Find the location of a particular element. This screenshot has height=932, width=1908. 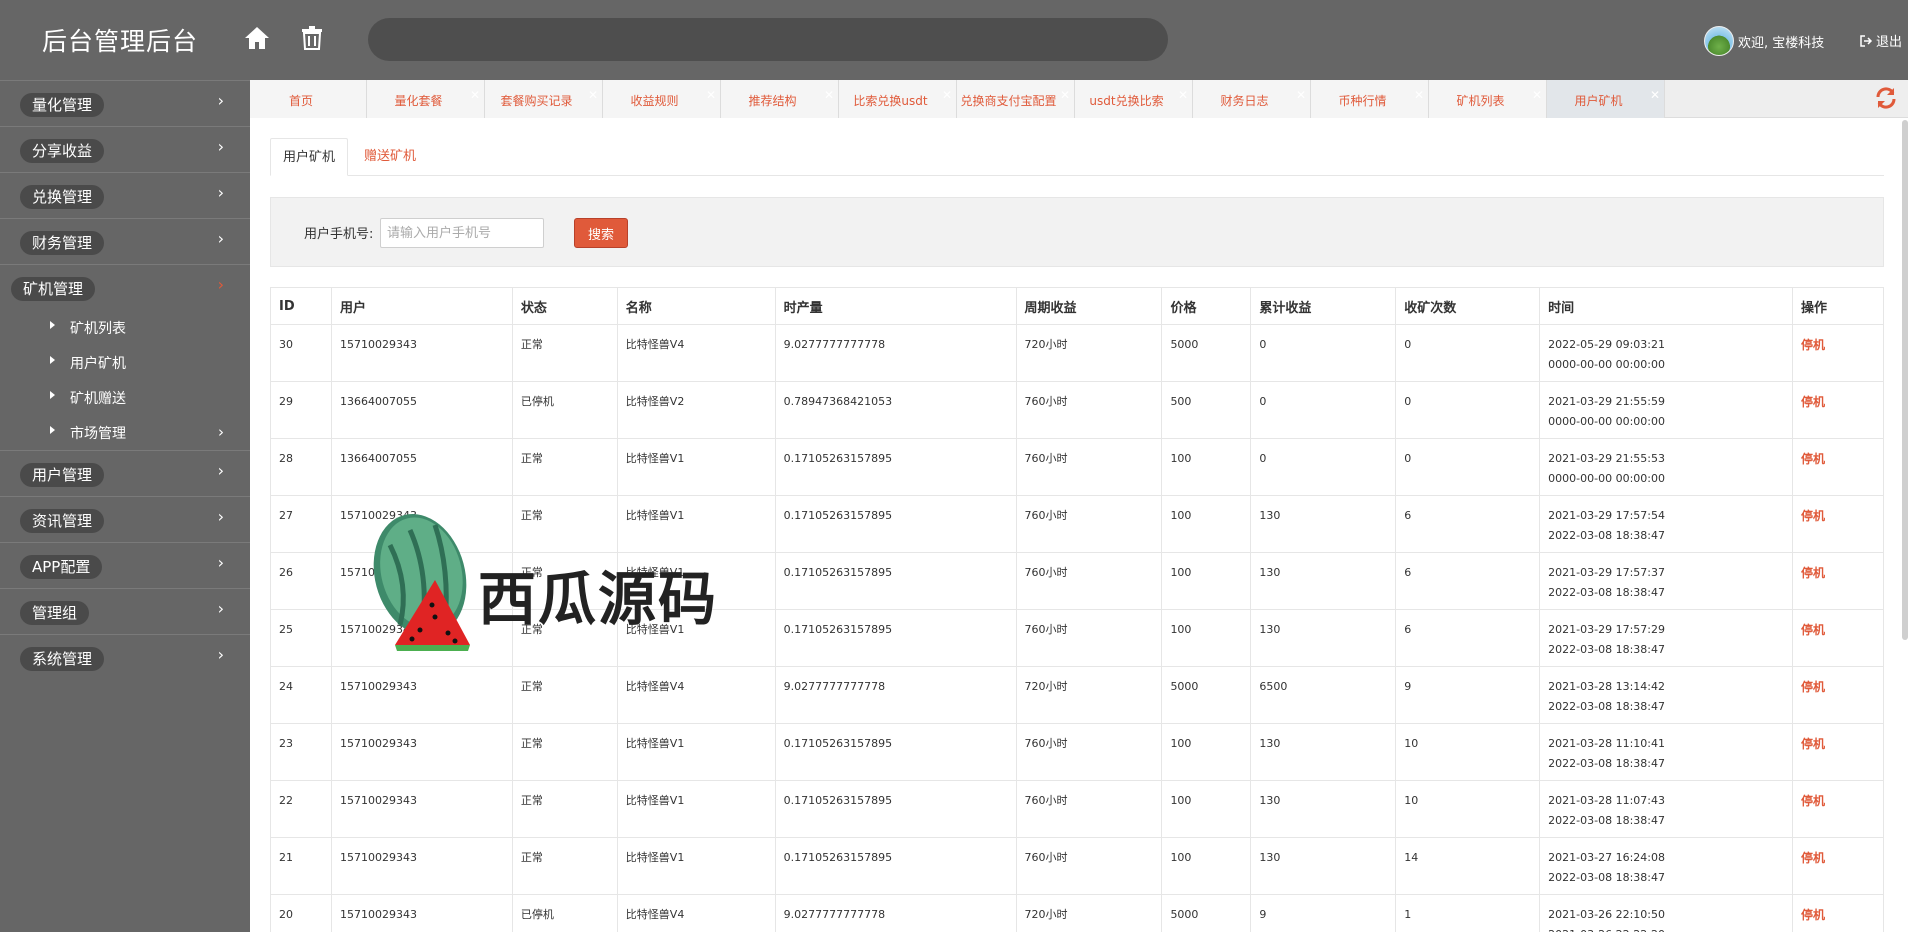

sidebar-item-miner: 矿机管理 › is located at coordinates (125, 287).